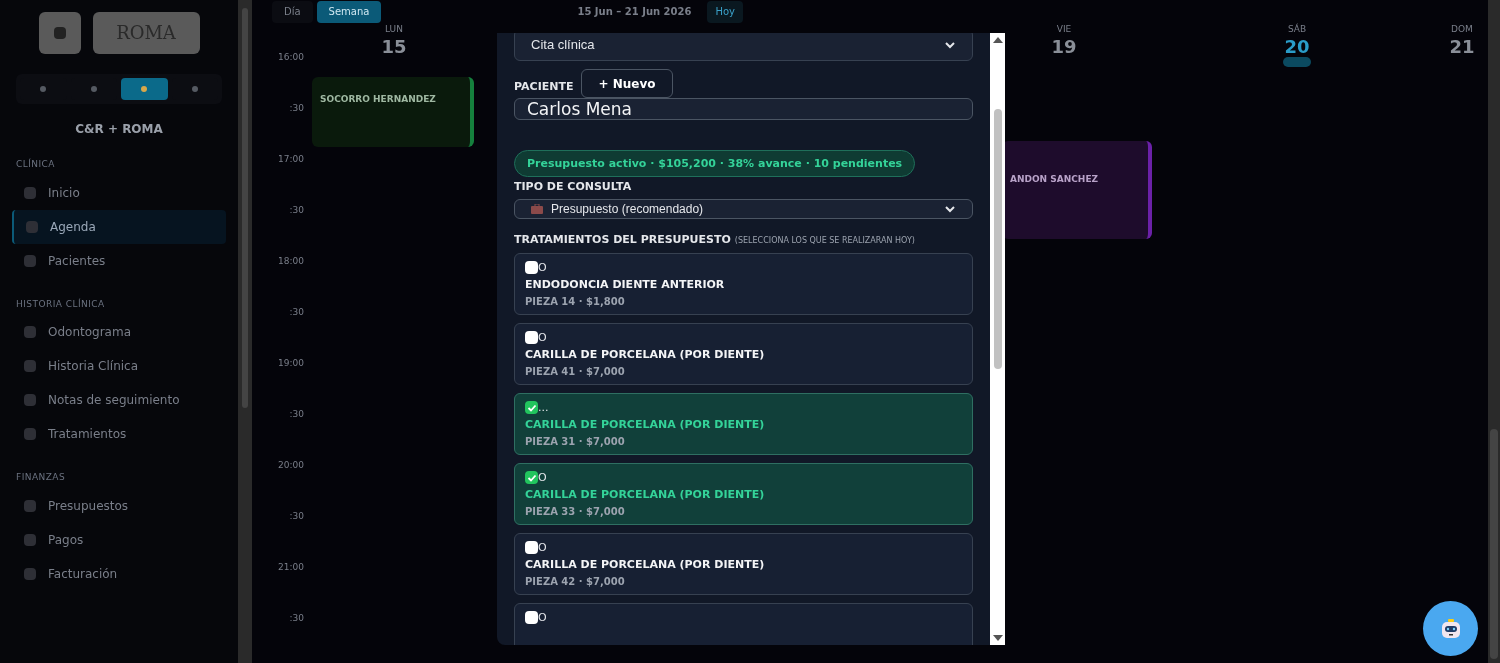 This screenshot has width=1500, height=663. What do you see at coordinates (1462, 29) in the screenshot?
I see `weekday-label: DOM` at bounding box center [1462, 29].